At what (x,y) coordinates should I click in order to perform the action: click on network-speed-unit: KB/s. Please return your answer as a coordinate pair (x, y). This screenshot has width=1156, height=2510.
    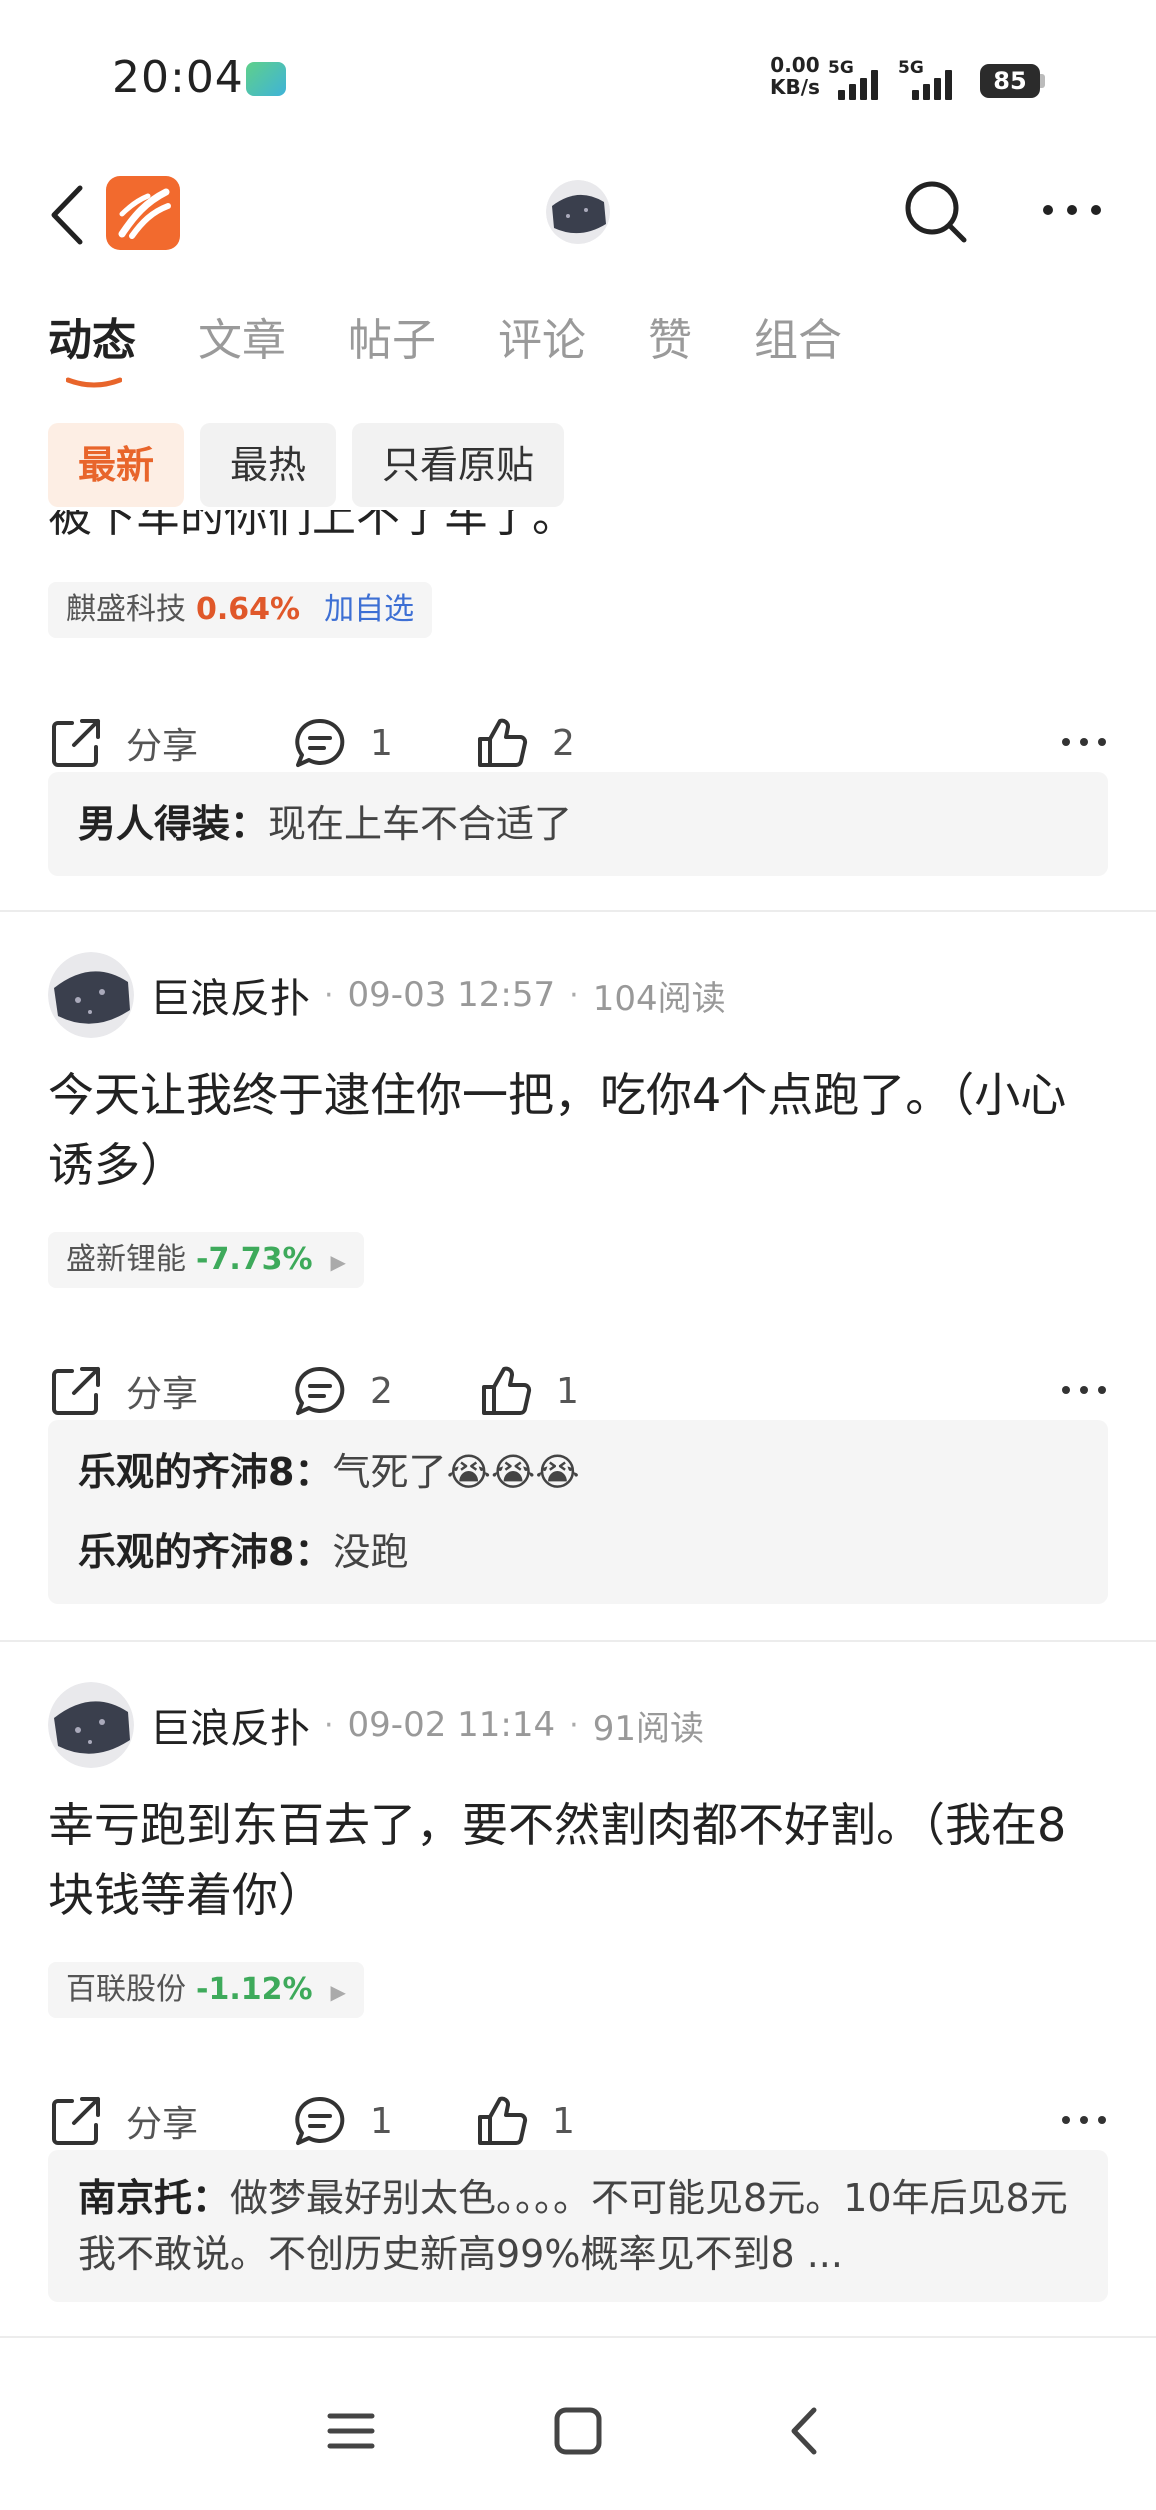
    Looking at the image, I should click on (795, 87).